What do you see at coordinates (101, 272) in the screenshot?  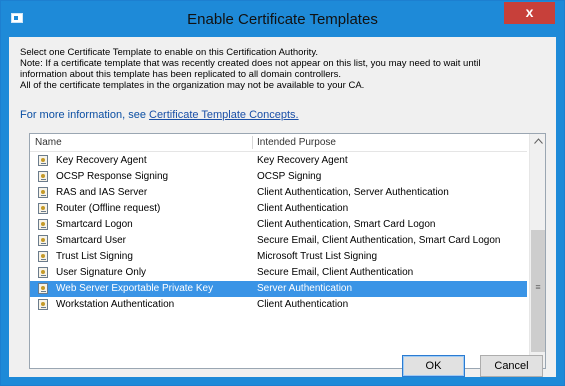 I see `template-name: User Signature Only` at bounding box center [101, 272].